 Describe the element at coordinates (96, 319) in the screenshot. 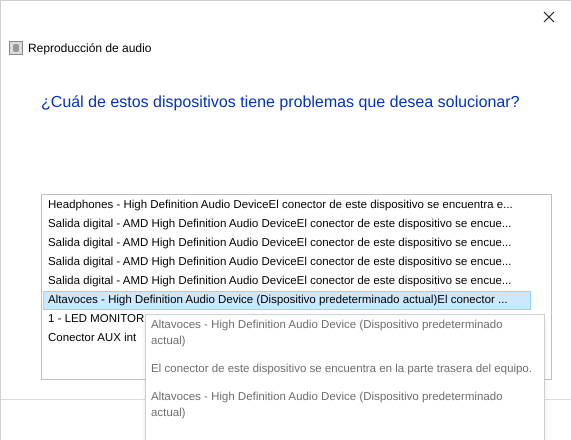

I see `device-item: 1 - LED MONITOR` at that location.